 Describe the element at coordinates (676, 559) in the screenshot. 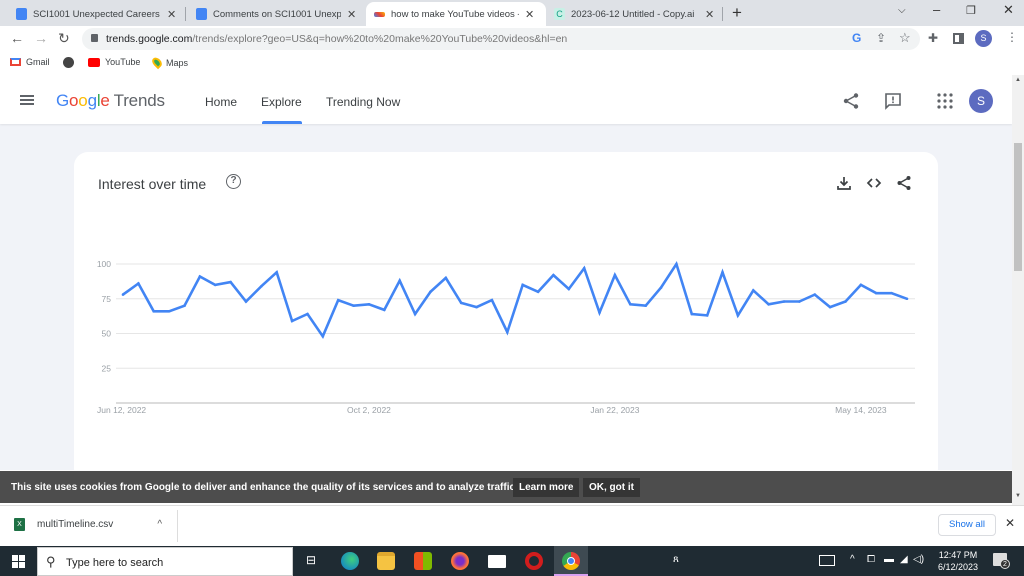

I see `people-icon: ጸ` at that location.